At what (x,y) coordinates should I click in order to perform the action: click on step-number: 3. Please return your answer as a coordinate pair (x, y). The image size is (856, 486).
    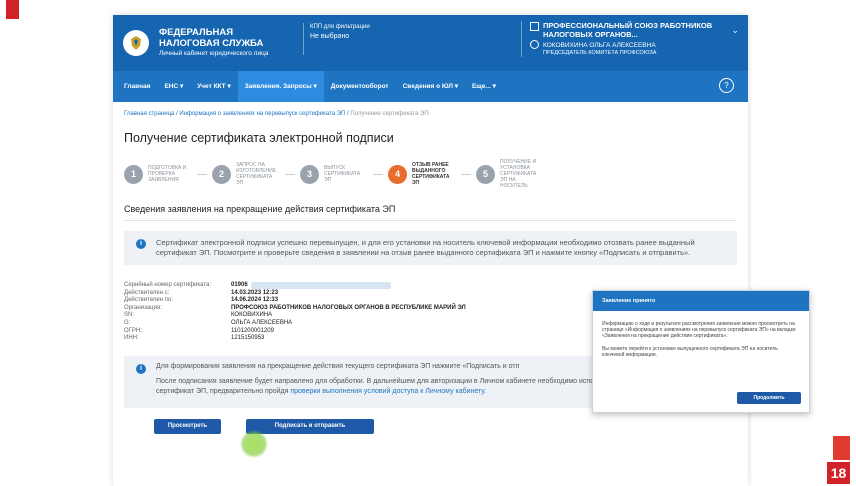
    Looking at the image, I should click on (309, 174).